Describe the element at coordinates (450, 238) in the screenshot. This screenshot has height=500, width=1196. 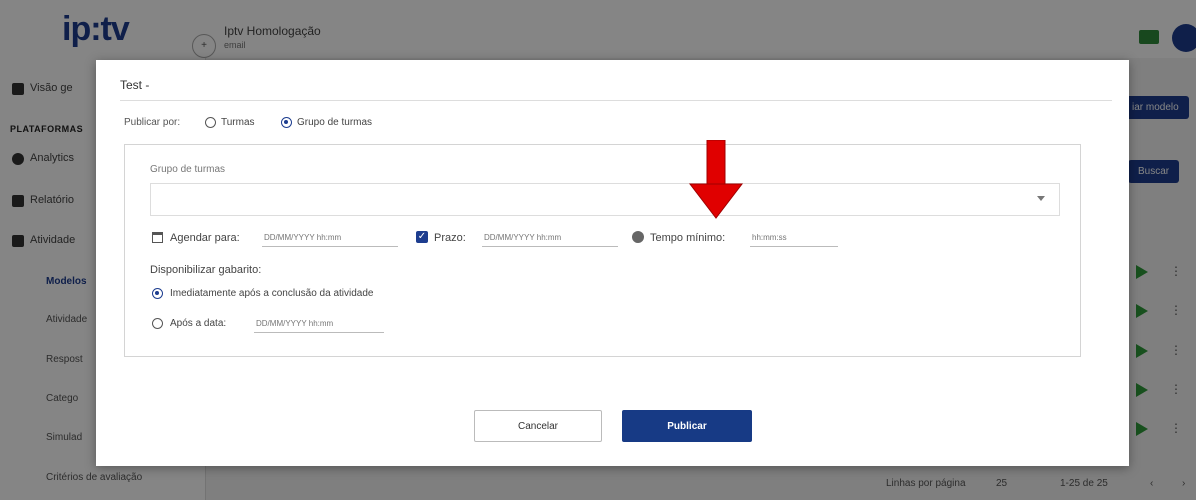
I see `deadline-label: Prazo:` at that location.